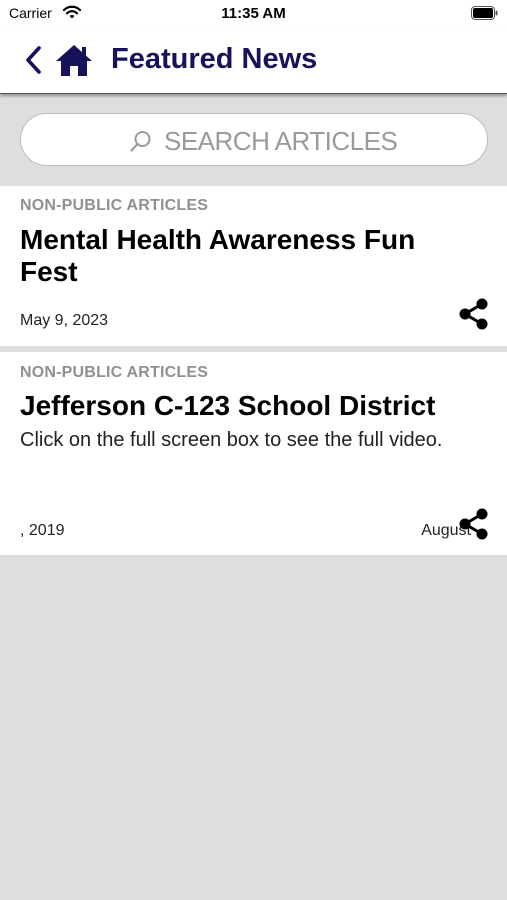  I want to click on search-input: SEARCH ARTICLES, so click(254, 139).